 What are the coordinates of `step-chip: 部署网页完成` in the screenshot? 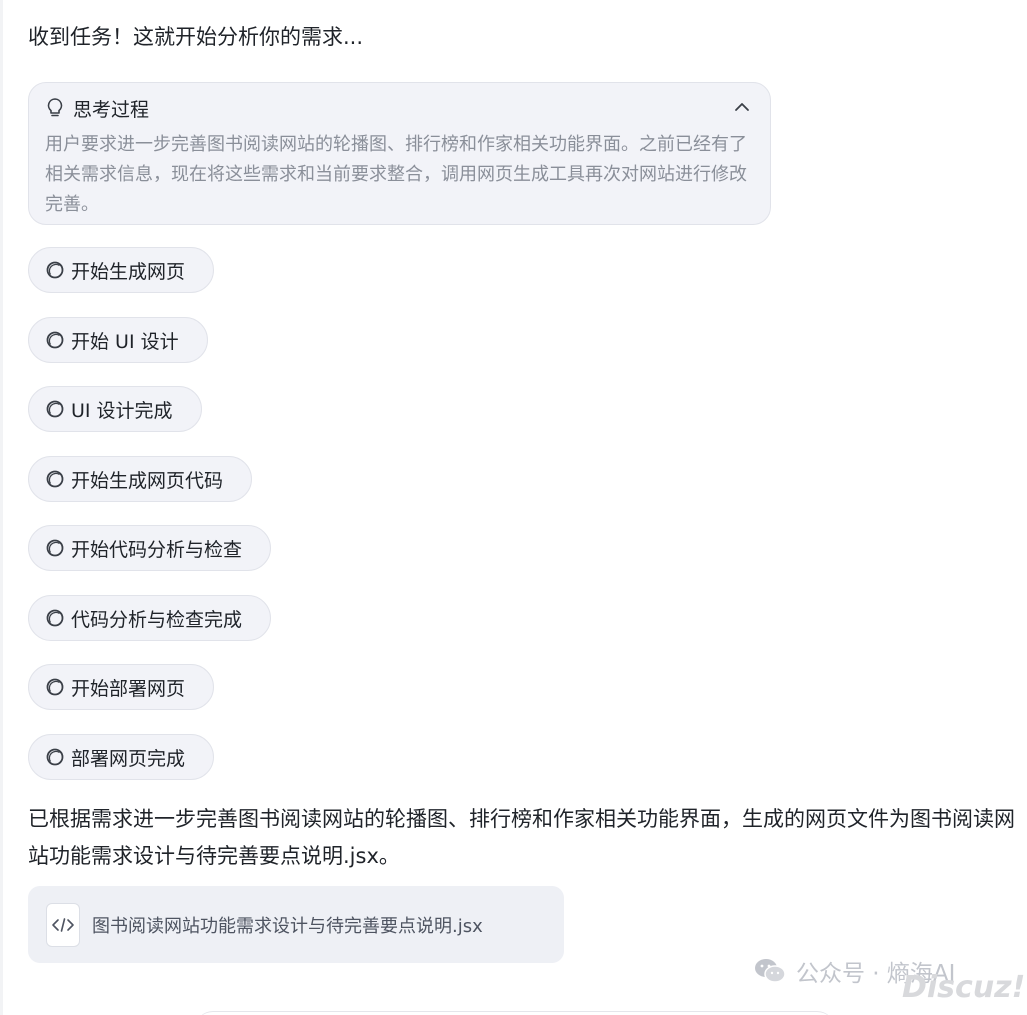 It's located at (121, 757).